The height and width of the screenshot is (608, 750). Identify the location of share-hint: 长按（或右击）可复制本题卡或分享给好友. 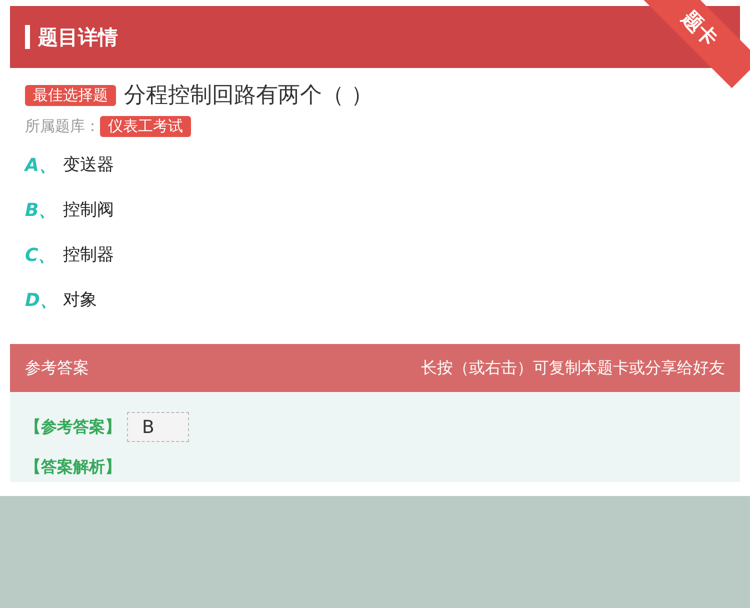
(573, 368).